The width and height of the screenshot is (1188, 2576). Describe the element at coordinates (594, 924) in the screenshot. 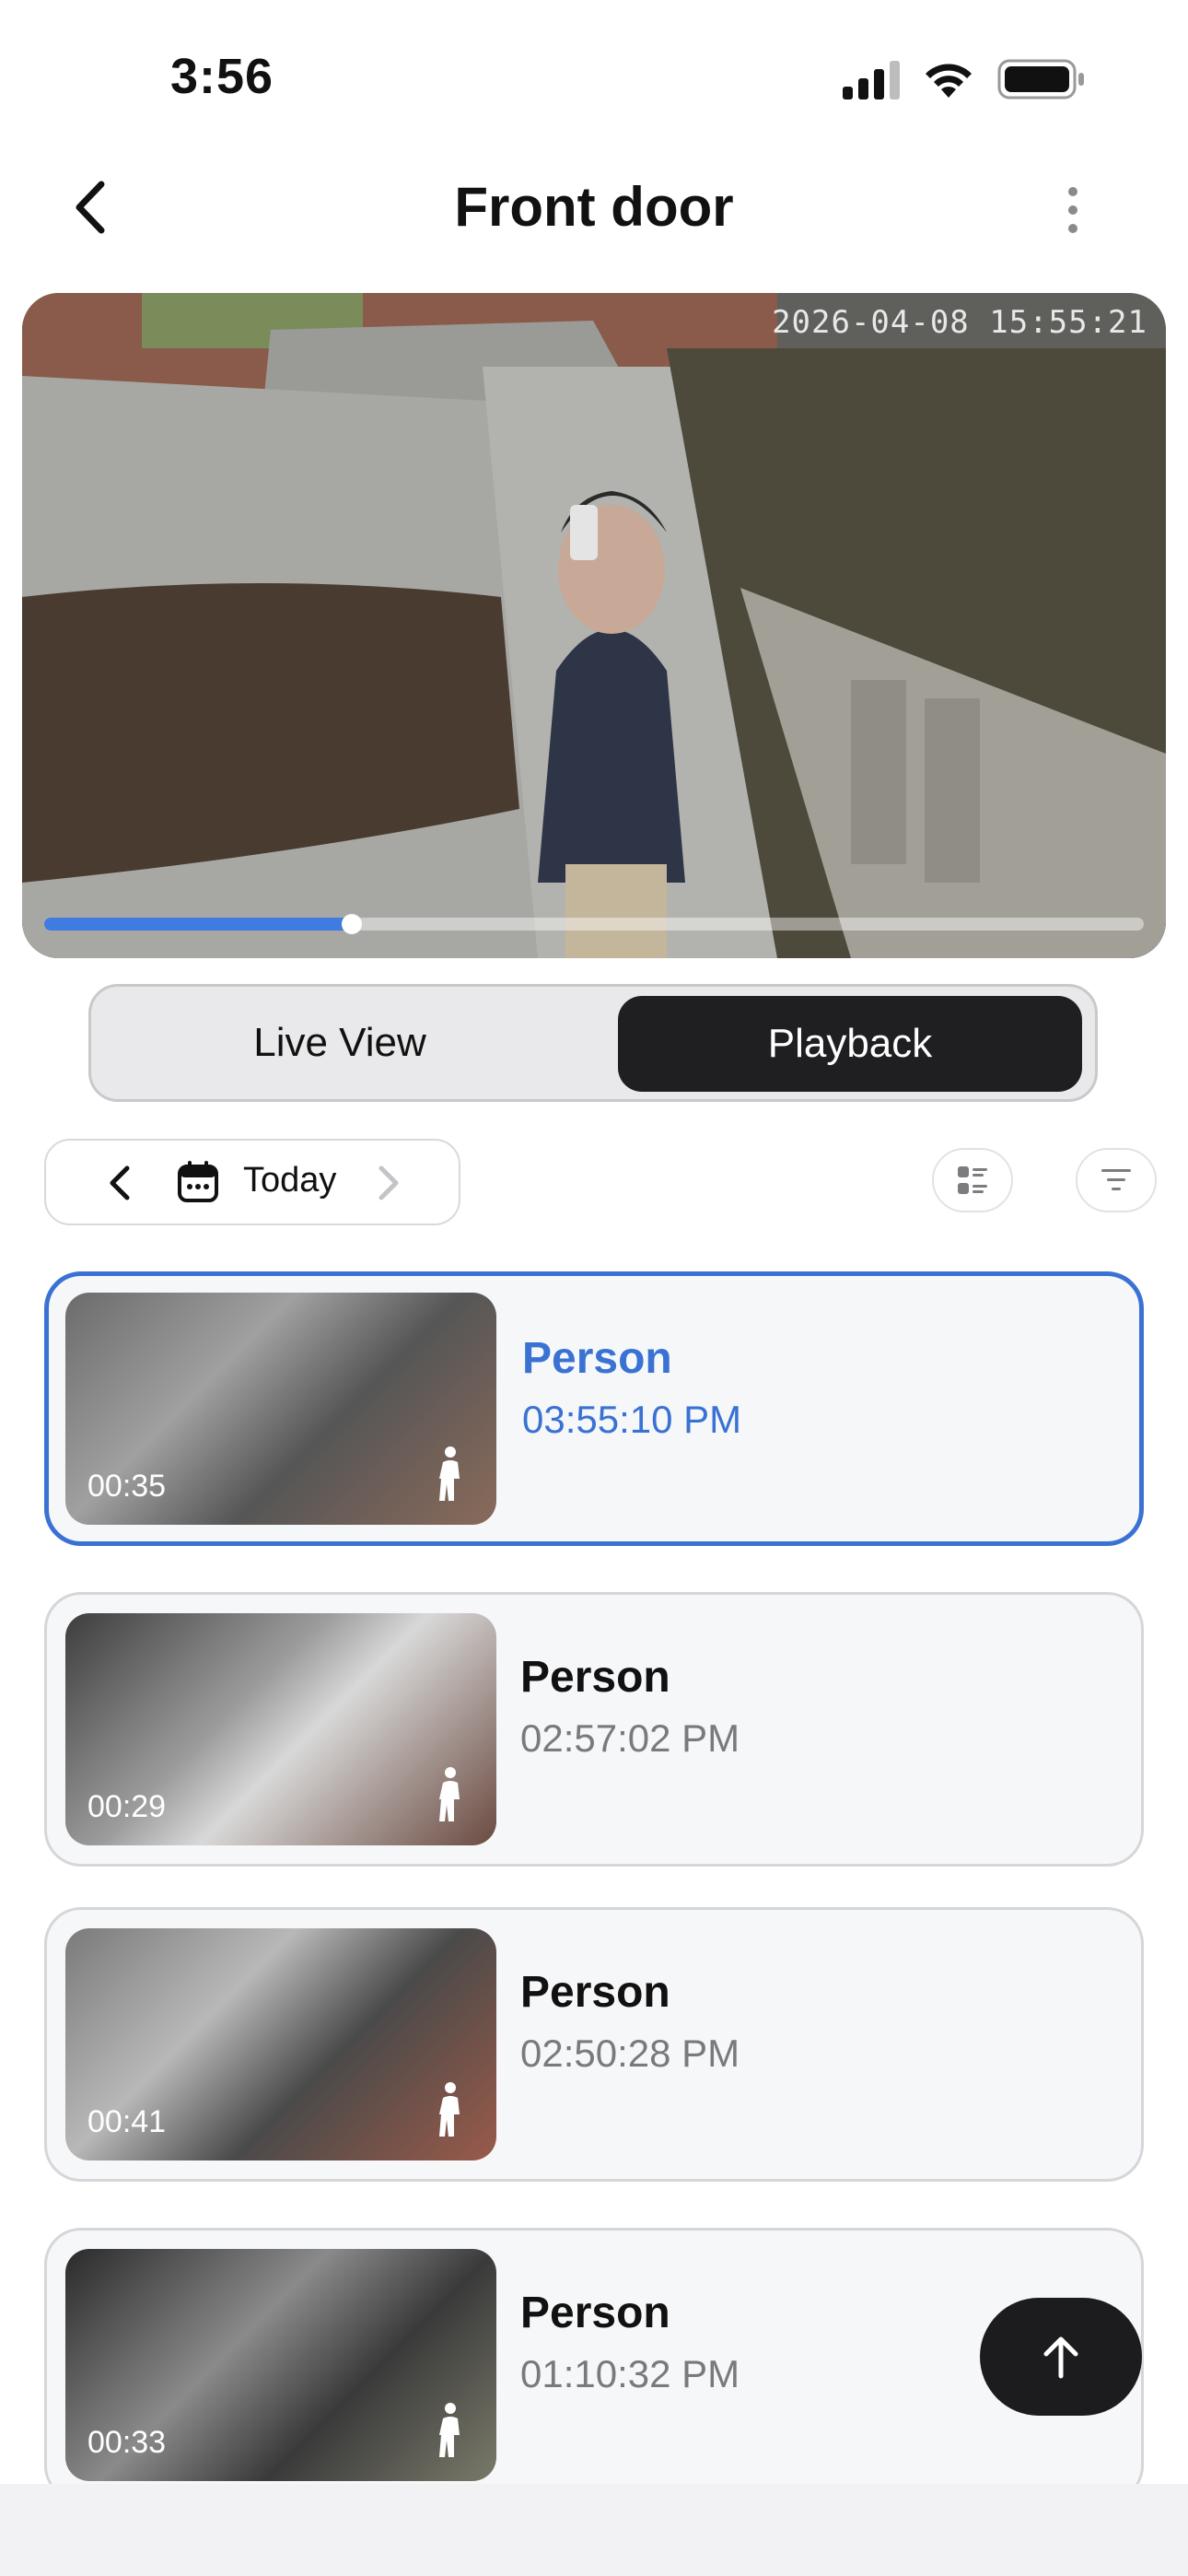

I see `playback-progress-bar` at that location.